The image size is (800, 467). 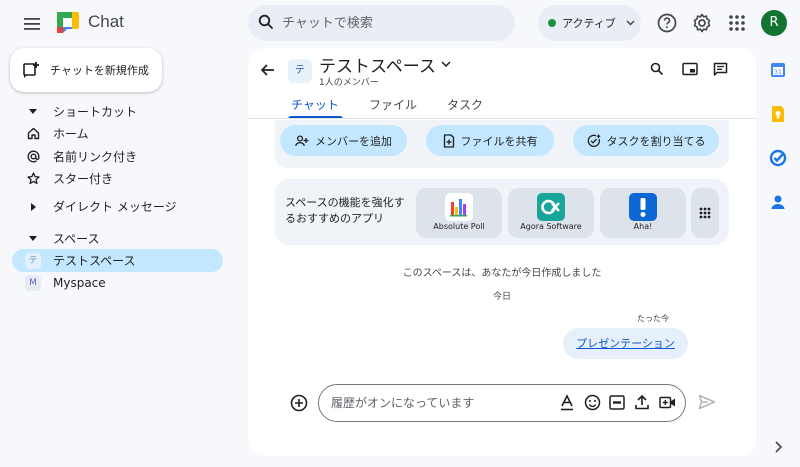 I want to click on search-bar, so click(x=381, y=23).